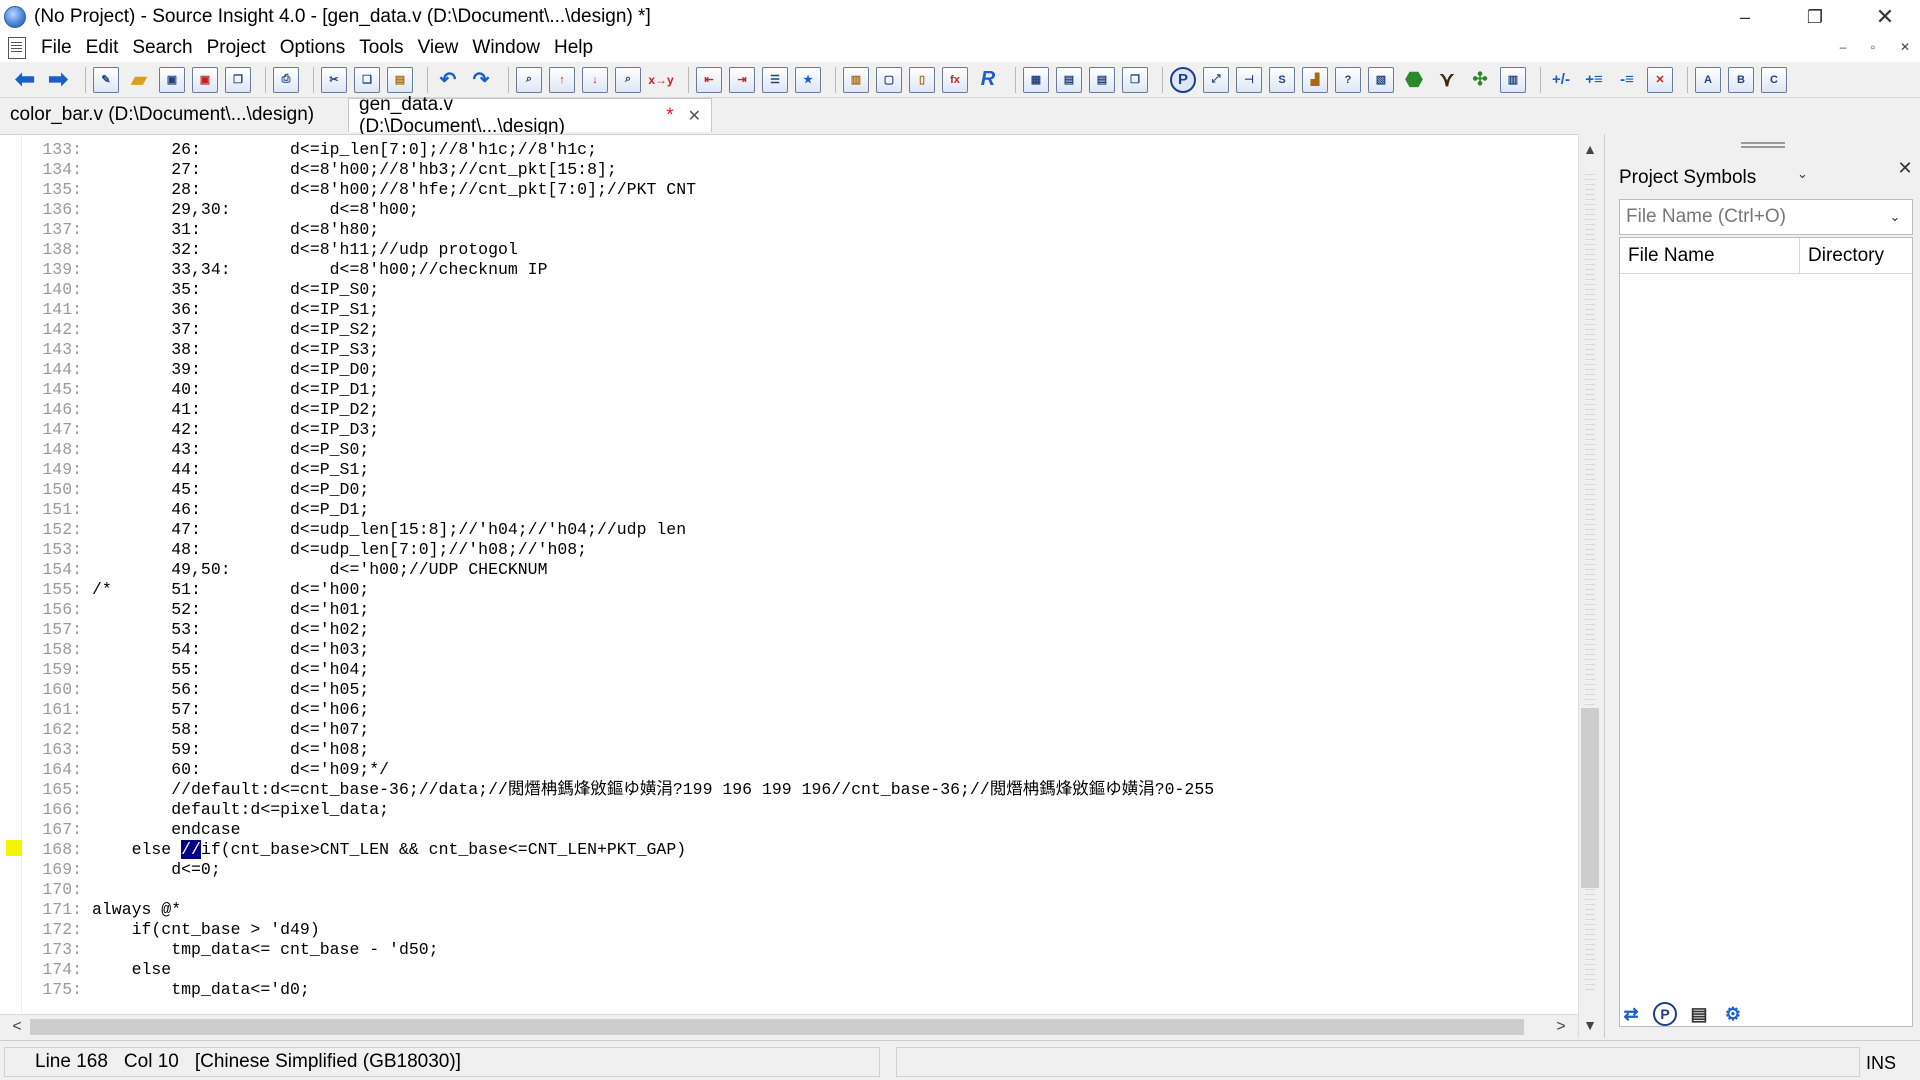 The height and width of the screenshot is (1080, 1920). What do you see at coordinates (11, 575) in the screenshot?
I see `editor-margin` at bounding box center [11, 575].